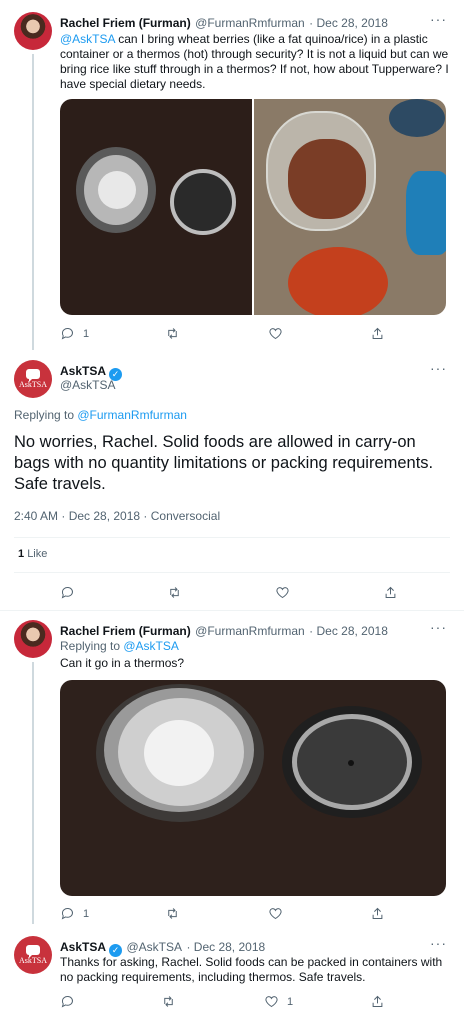  What do you see at coordinates (350, 207) in the screenshot?
I see `media-image-container` at bounding box center [350, 207].